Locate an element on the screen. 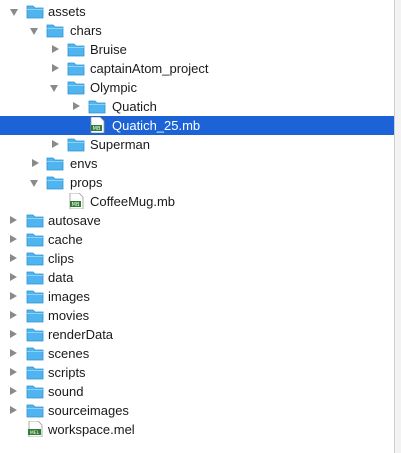  tree-row-renderdata: renderData is located at coordinates (200, 334).